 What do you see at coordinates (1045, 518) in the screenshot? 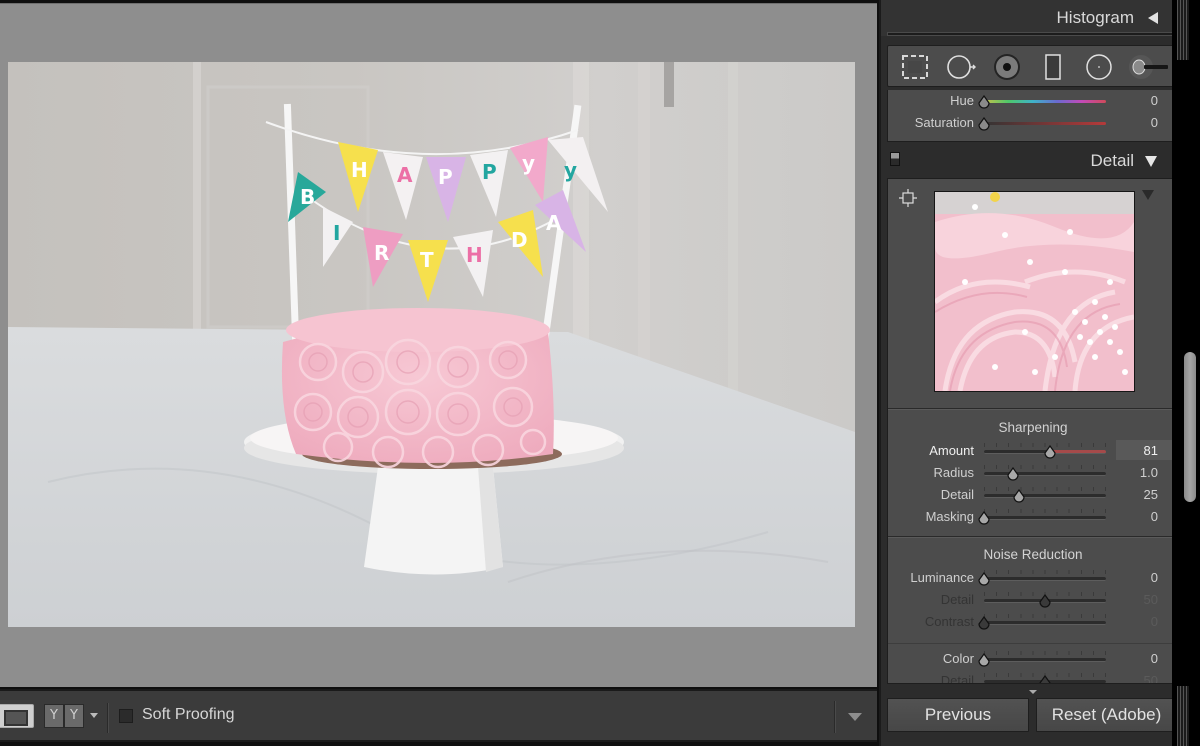
I see `masking-slider-track` at bounding box center [1045, 518].